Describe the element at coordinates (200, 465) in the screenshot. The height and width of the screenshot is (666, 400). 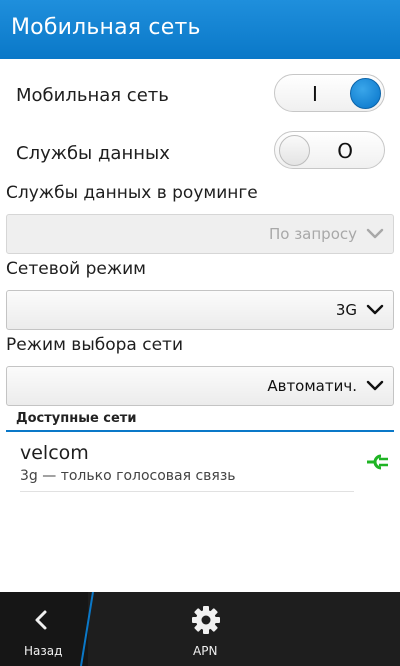
I see `network-list-item: velcom 3g — только голосовая связь` at that location.